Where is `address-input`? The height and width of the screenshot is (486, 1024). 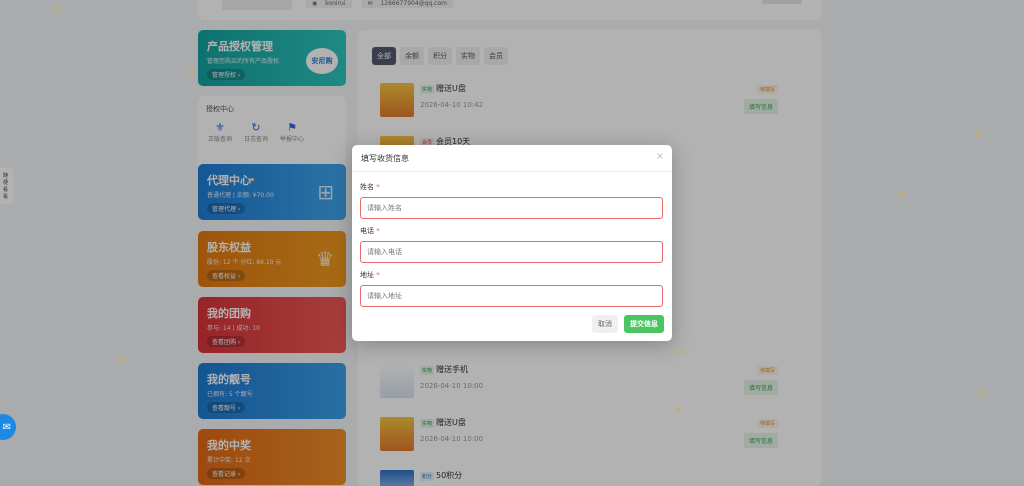 address-input is located at coordinates (511, 296).